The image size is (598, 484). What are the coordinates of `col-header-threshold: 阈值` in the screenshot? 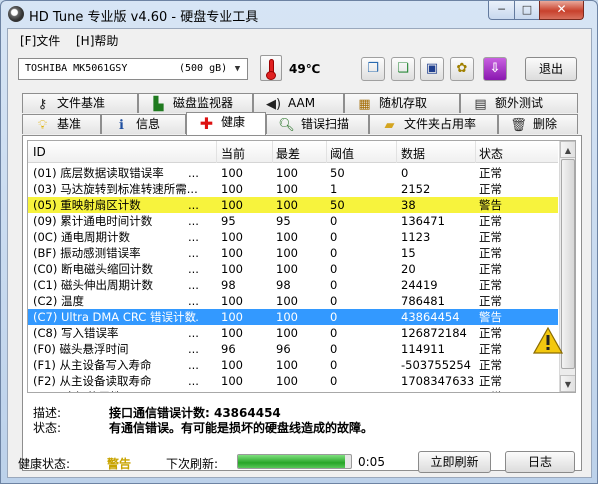 It's located at (342, 153).